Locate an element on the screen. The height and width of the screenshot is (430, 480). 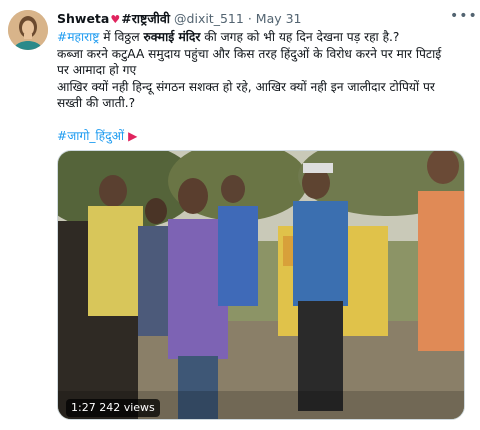
heart-icon: ♥ is located at coordinates (115, 19).